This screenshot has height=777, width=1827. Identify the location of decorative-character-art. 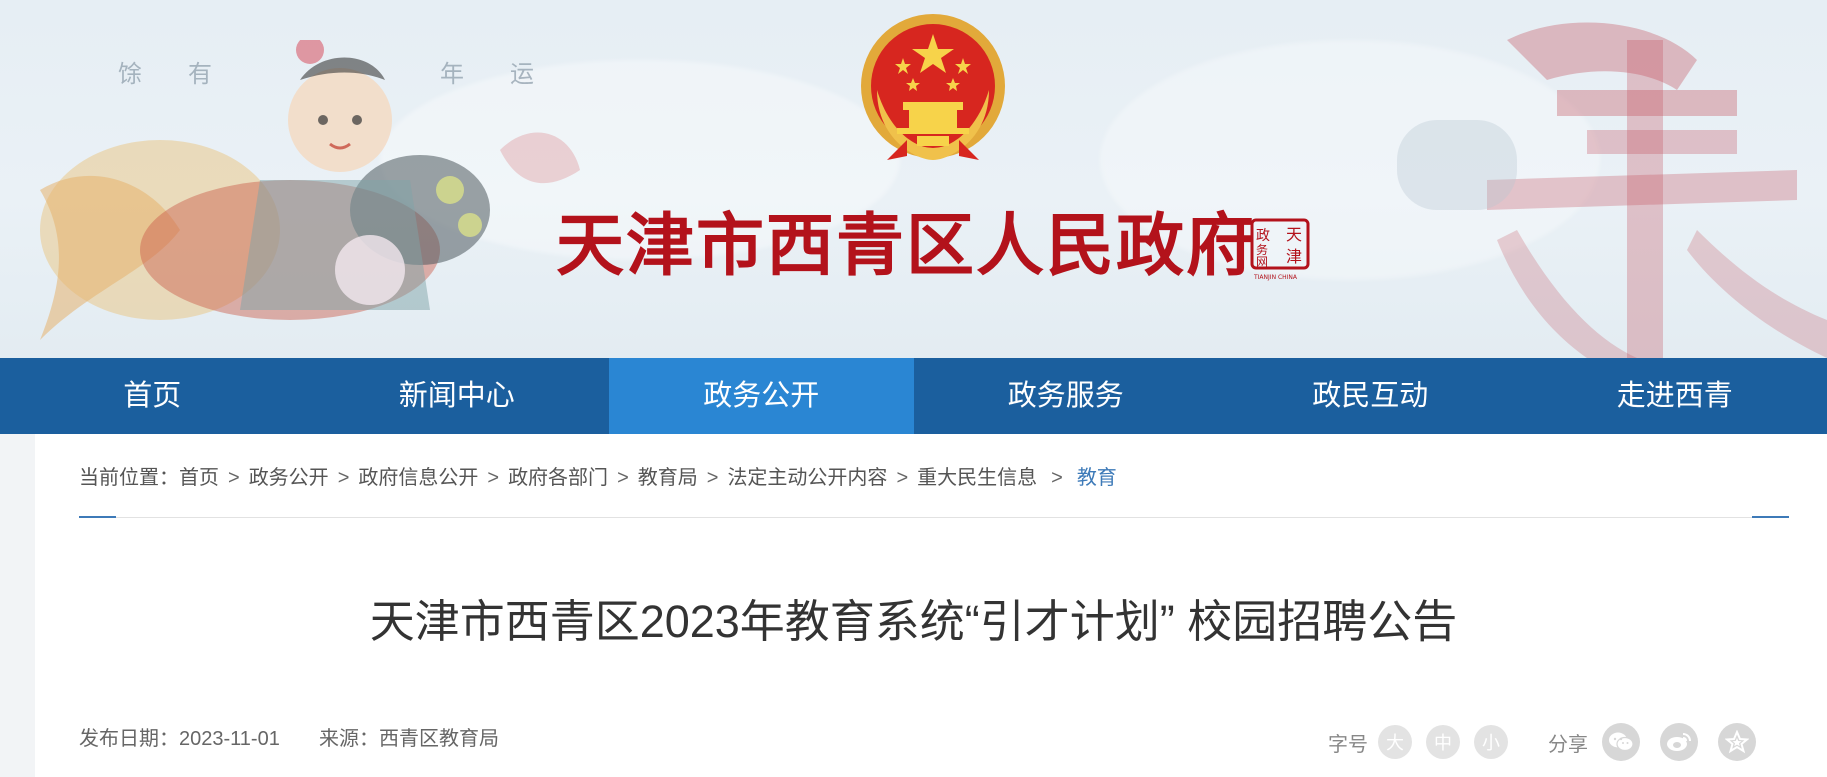
(1612, 190).